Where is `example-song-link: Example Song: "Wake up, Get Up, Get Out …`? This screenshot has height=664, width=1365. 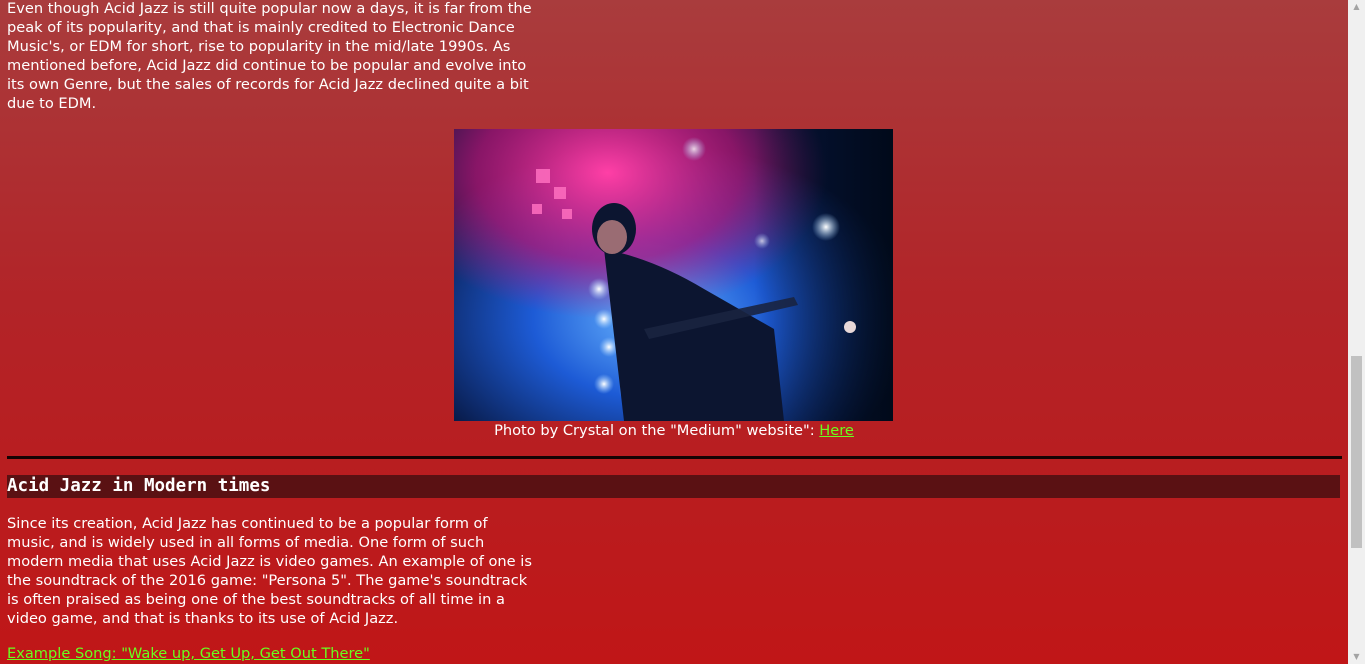
example-song-link: Example Song: "Wake up, Get Up, Get Out … is located at coordinates (188, 653).